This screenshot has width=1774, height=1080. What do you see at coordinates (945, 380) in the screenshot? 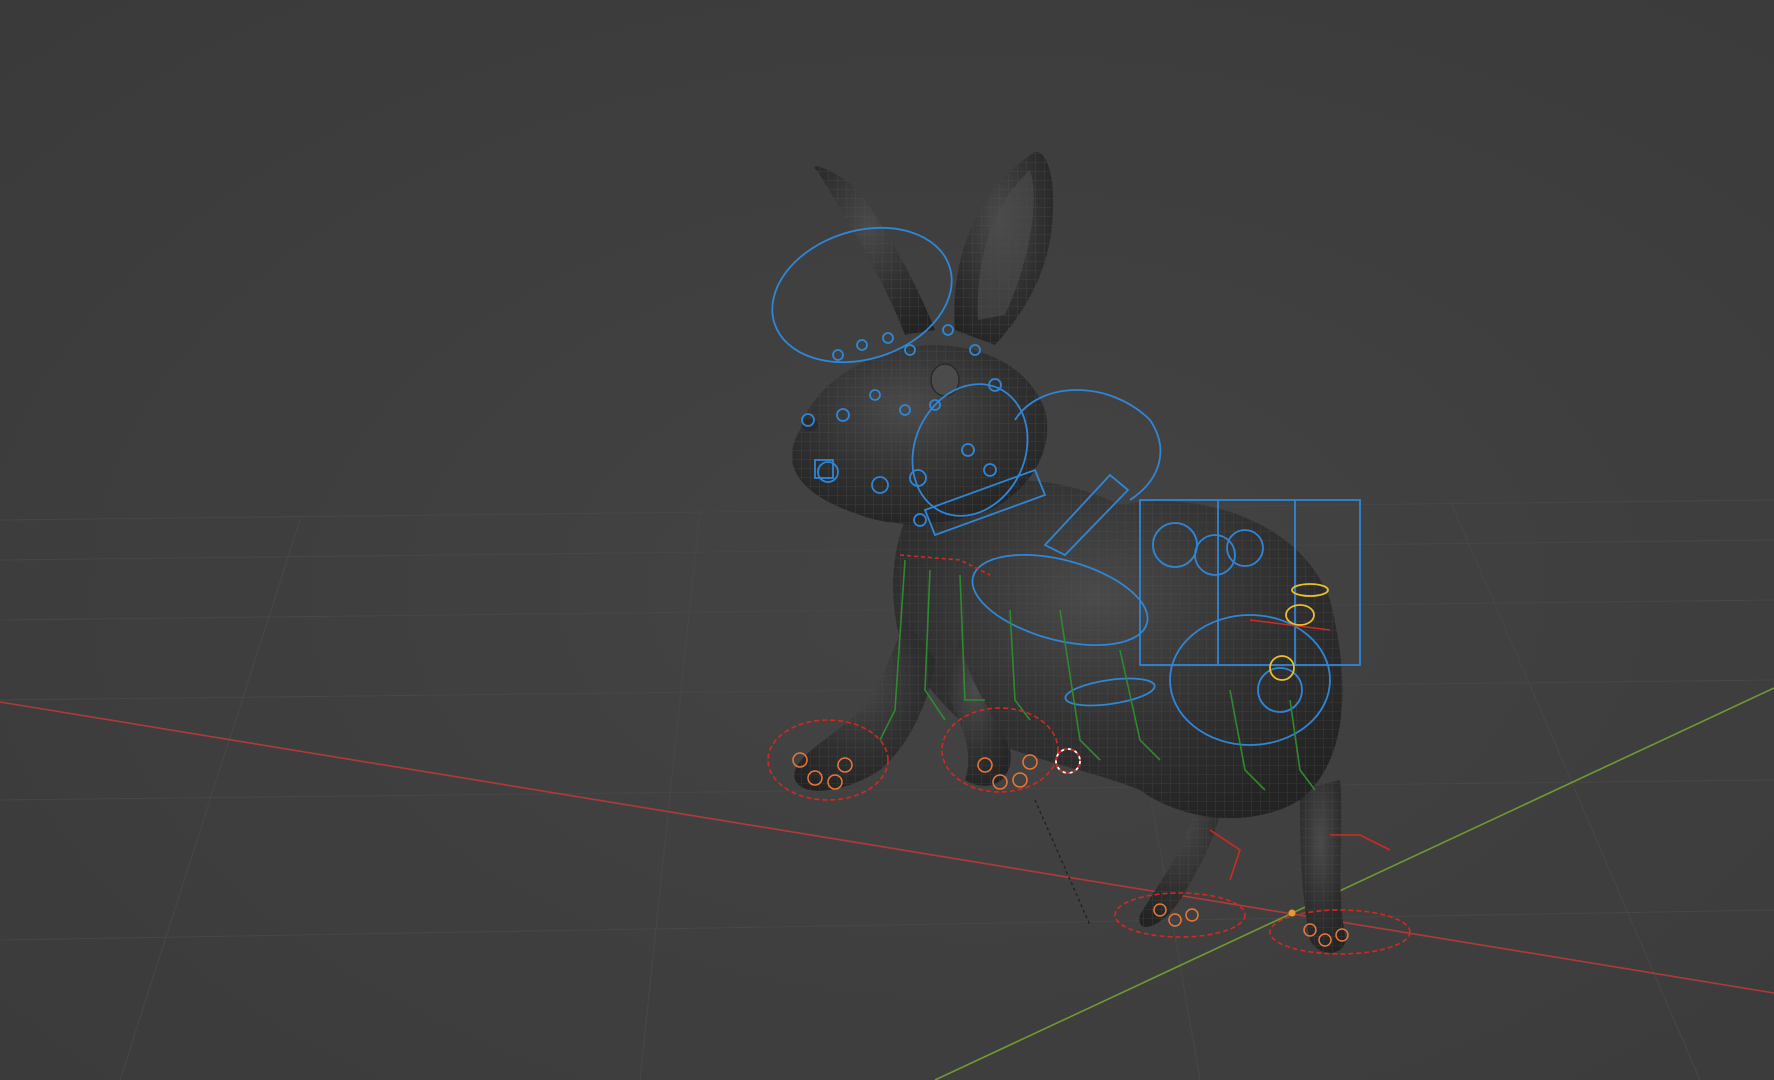
I see `rabbit-eye` at bounding box center [945, 380].